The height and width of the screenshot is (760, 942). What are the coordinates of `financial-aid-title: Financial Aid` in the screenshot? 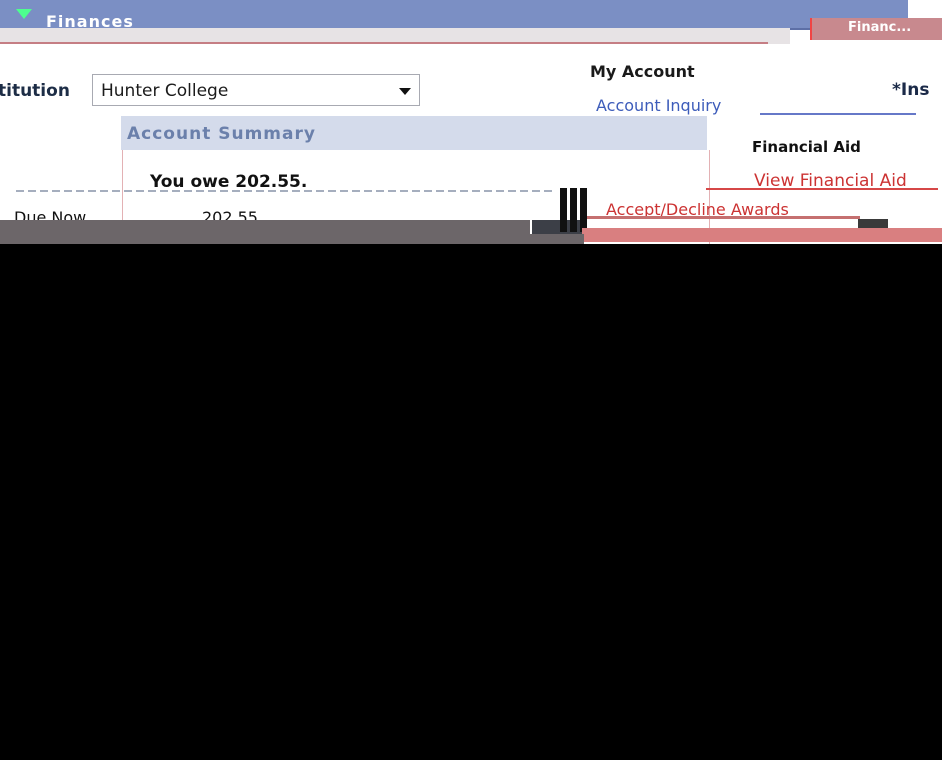 It's located at (806, 147).